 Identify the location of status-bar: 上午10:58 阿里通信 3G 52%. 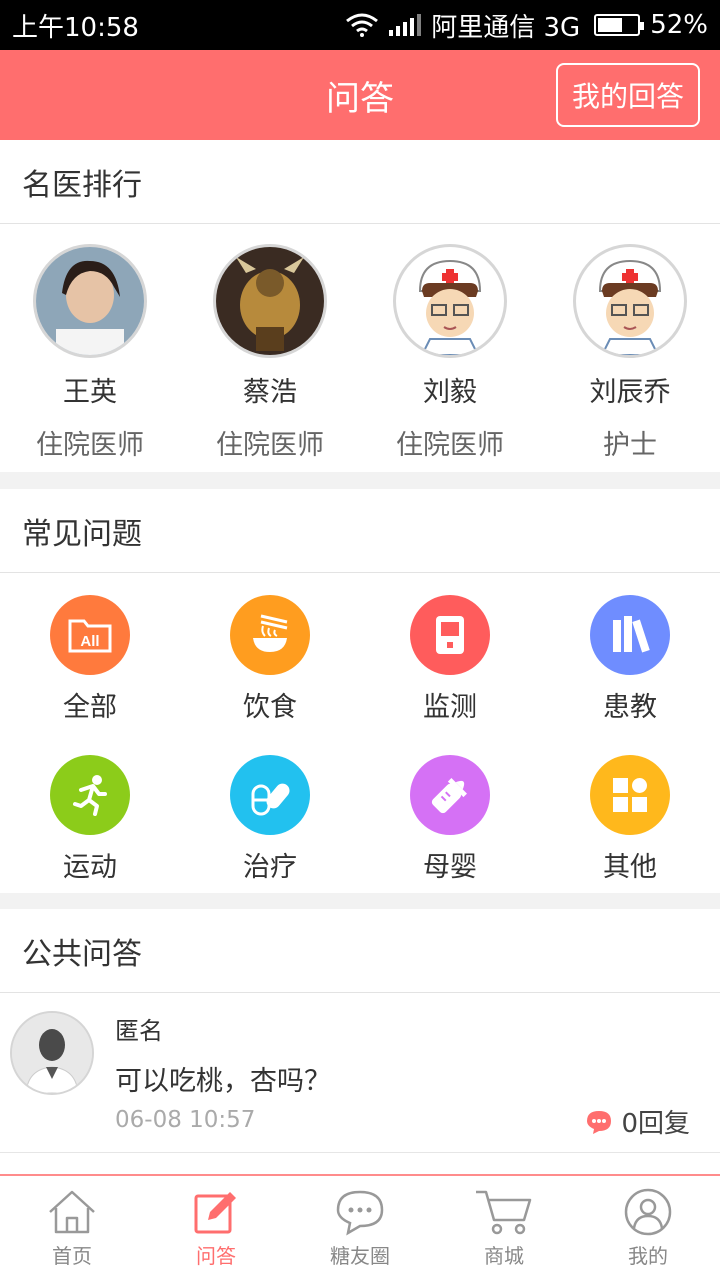
(360, 25).